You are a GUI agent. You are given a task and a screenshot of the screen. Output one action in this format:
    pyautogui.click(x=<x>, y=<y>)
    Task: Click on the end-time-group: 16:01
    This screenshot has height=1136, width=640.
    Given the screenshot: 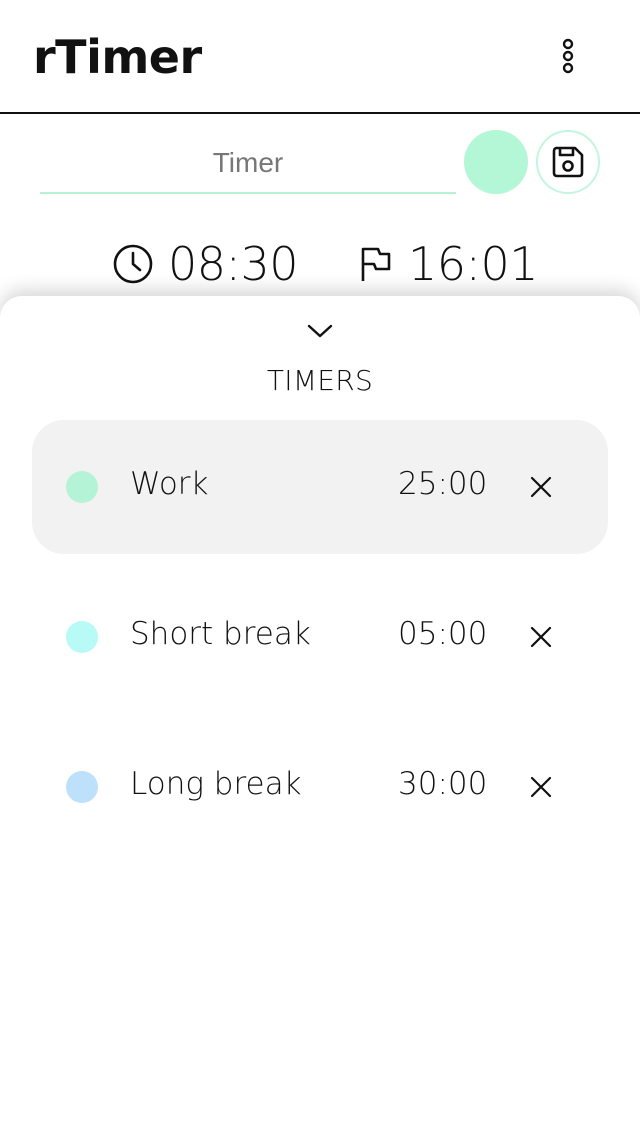 What is the action you would take?
    pyautogui.click(x=448, y=264)
    